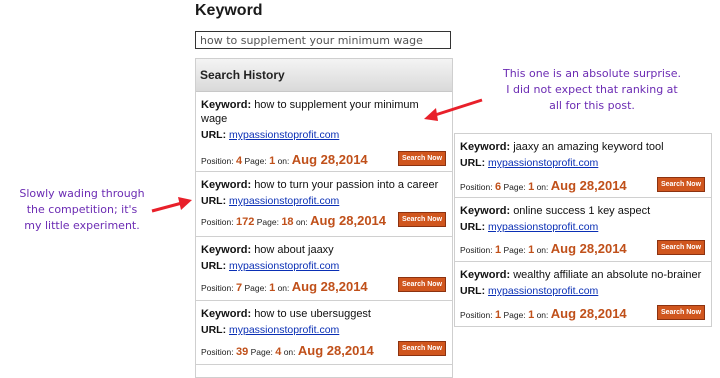 The height and width of the screenshot is (378, 720). Describe the element at coordinates (346, 185) in the screenshot. I see `keyword-text: how to turn your passion into a career` at that location.